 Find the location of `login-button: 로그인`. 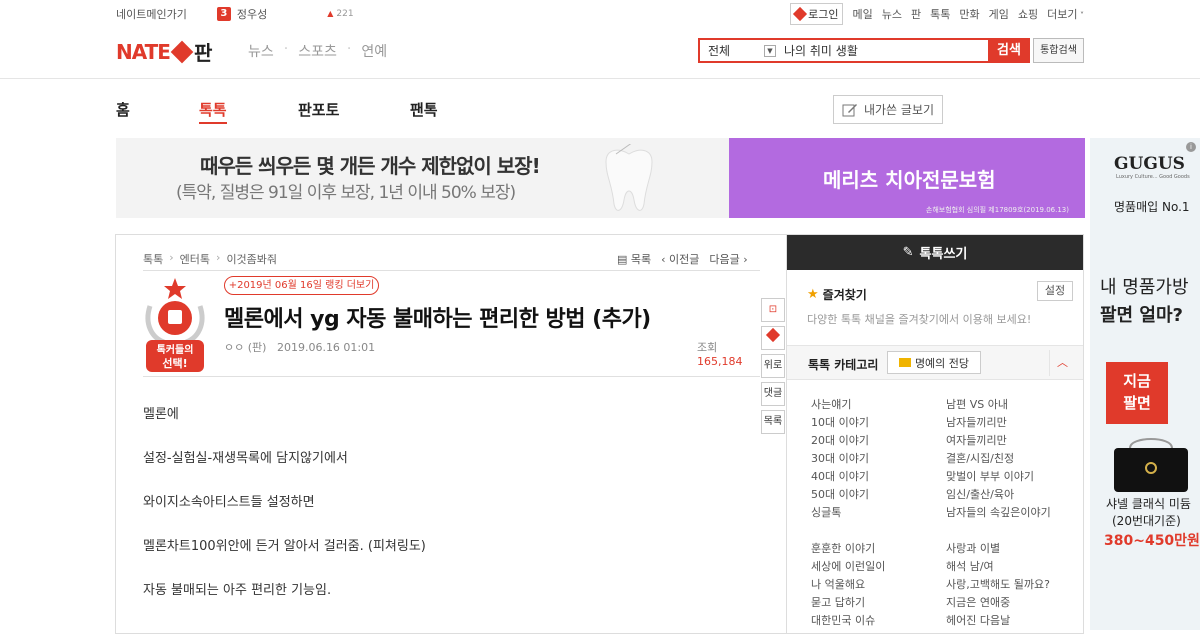

login-button: 로그인 is located at coordinates (817, 14).